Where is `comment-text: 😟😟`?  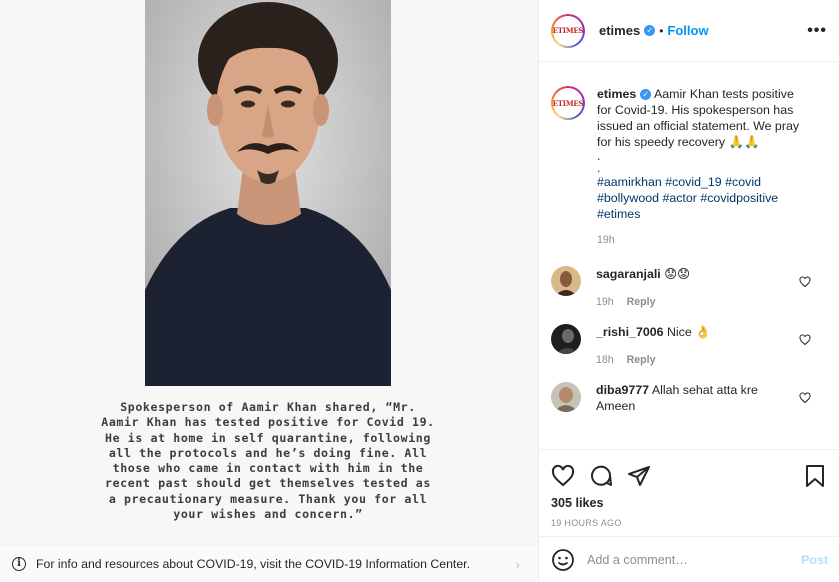 comment-text: 😟😟 is located at coordinates (677, 274).